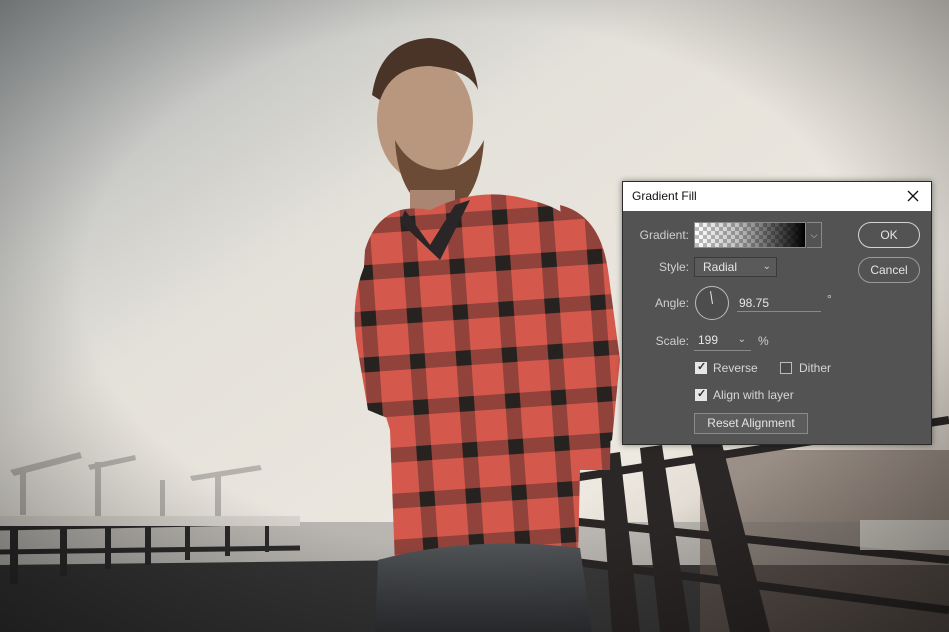 This screenshot has width=949, height=632. I want to click on angle-input, so click(779, 303).